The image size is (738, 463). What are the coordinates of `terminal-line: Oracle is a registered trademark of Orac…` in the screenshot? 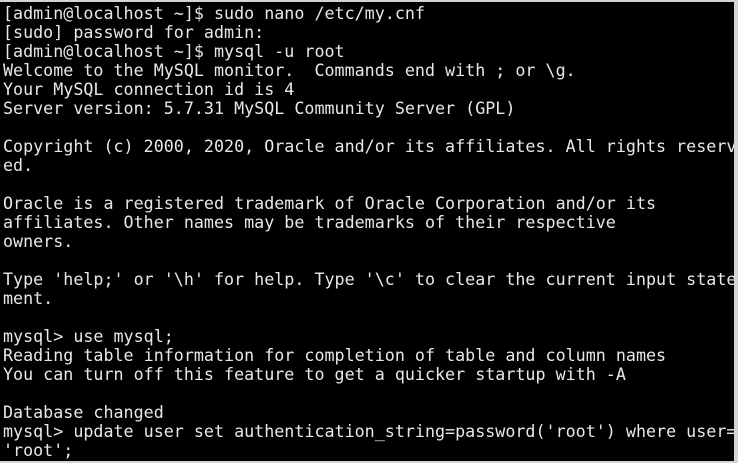 It's located at (330, 203).